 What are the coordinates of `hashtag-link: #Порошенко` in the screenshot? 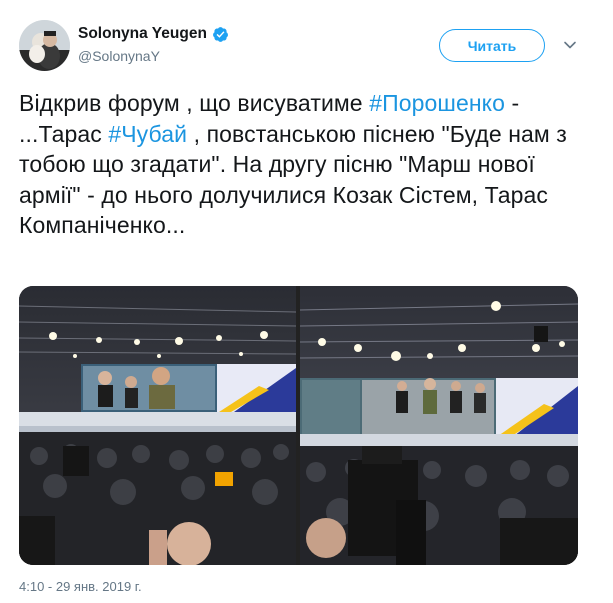 It's located at (437, 103).